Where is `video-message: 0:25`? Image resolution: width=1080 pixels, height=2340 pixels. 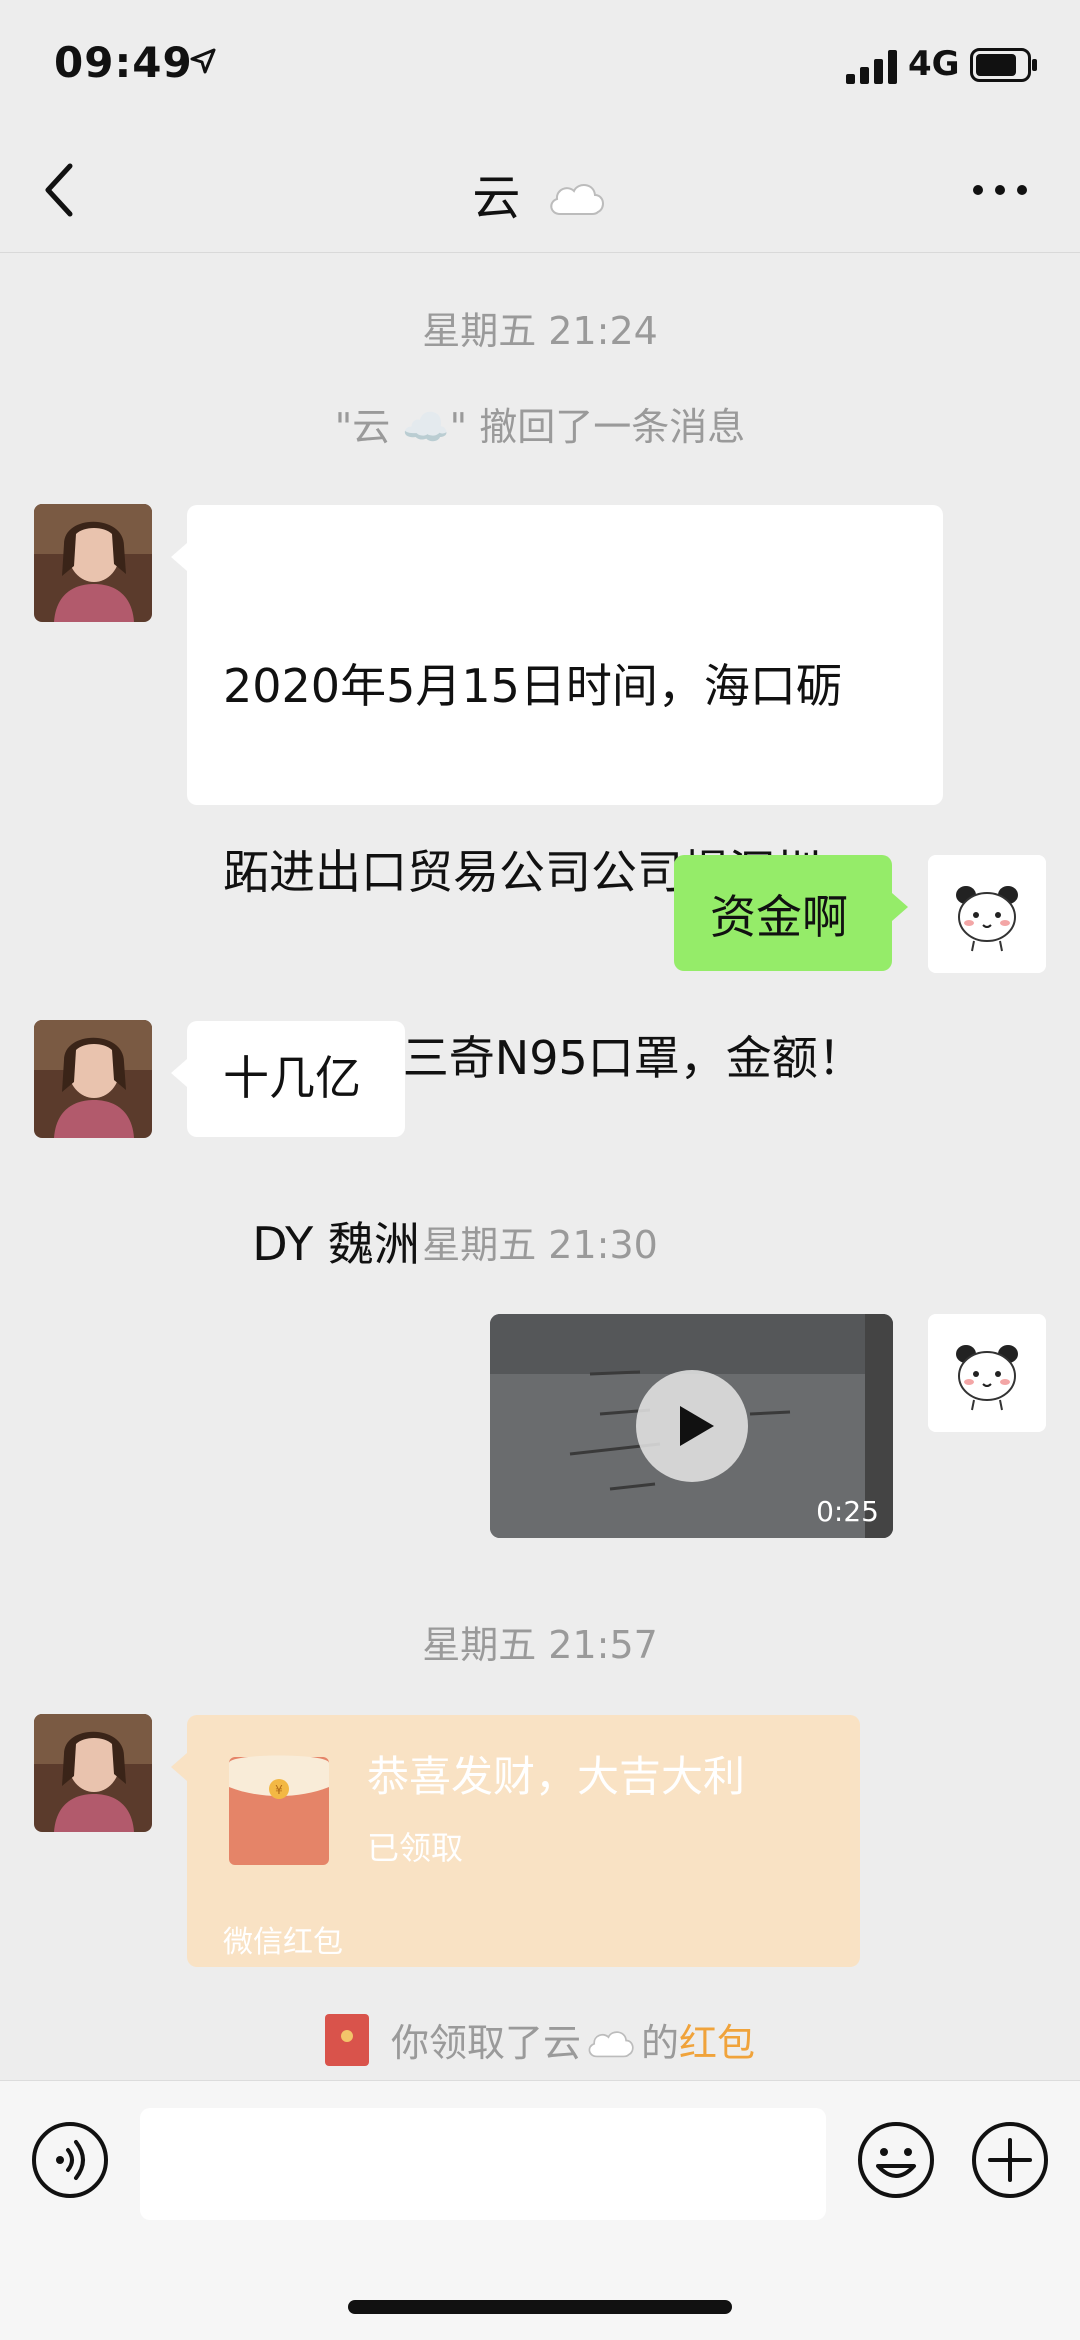
video-message: 0:25 is located at coordinates (691, 1426).